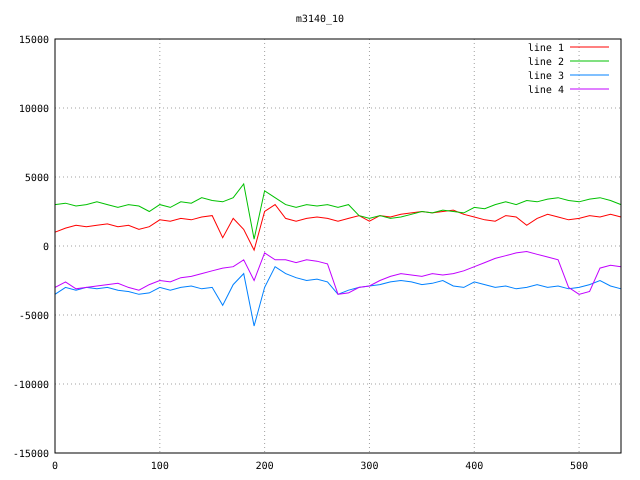 Image resolution: width=640 pixels, height=480 pixels. I want to click on tick-label: 300, so click(369, 466).